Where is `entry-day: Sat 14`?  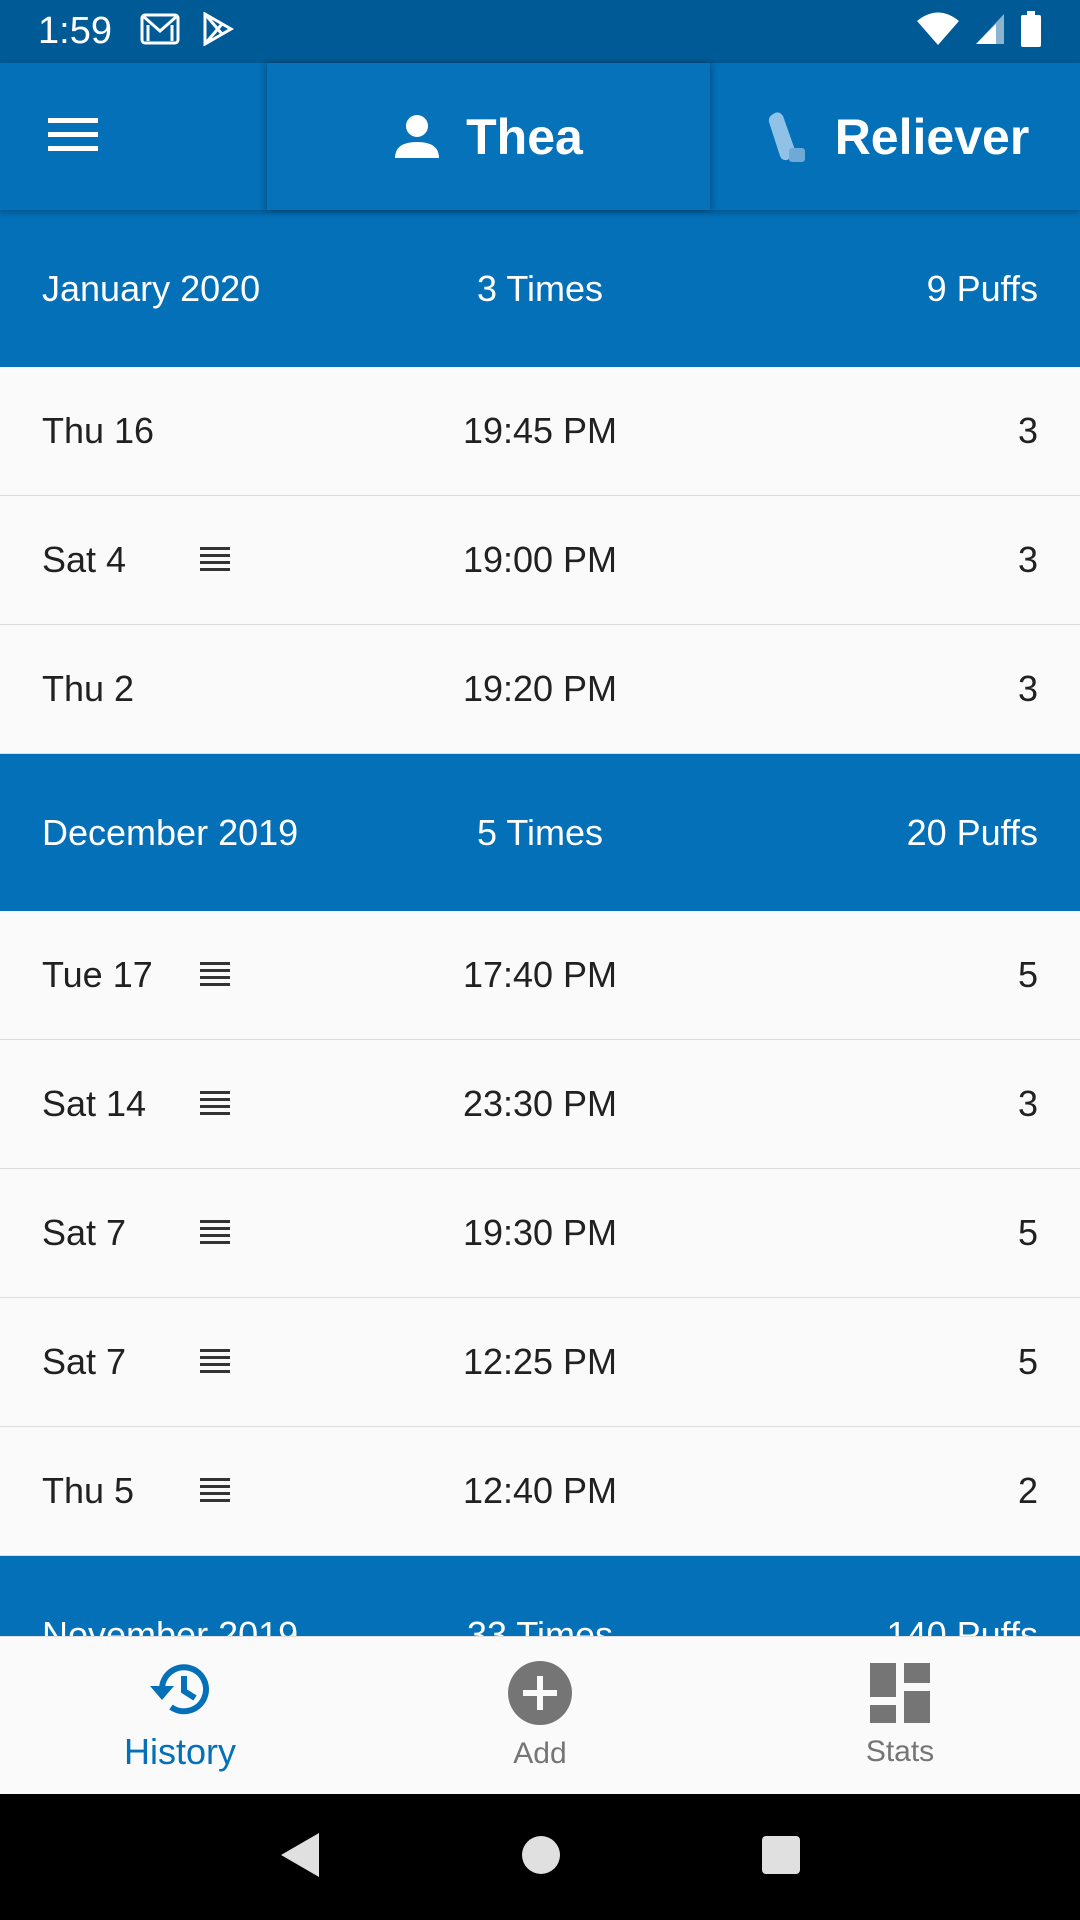
entry-day: Sat 14 is located at coordinates (94, 1103).